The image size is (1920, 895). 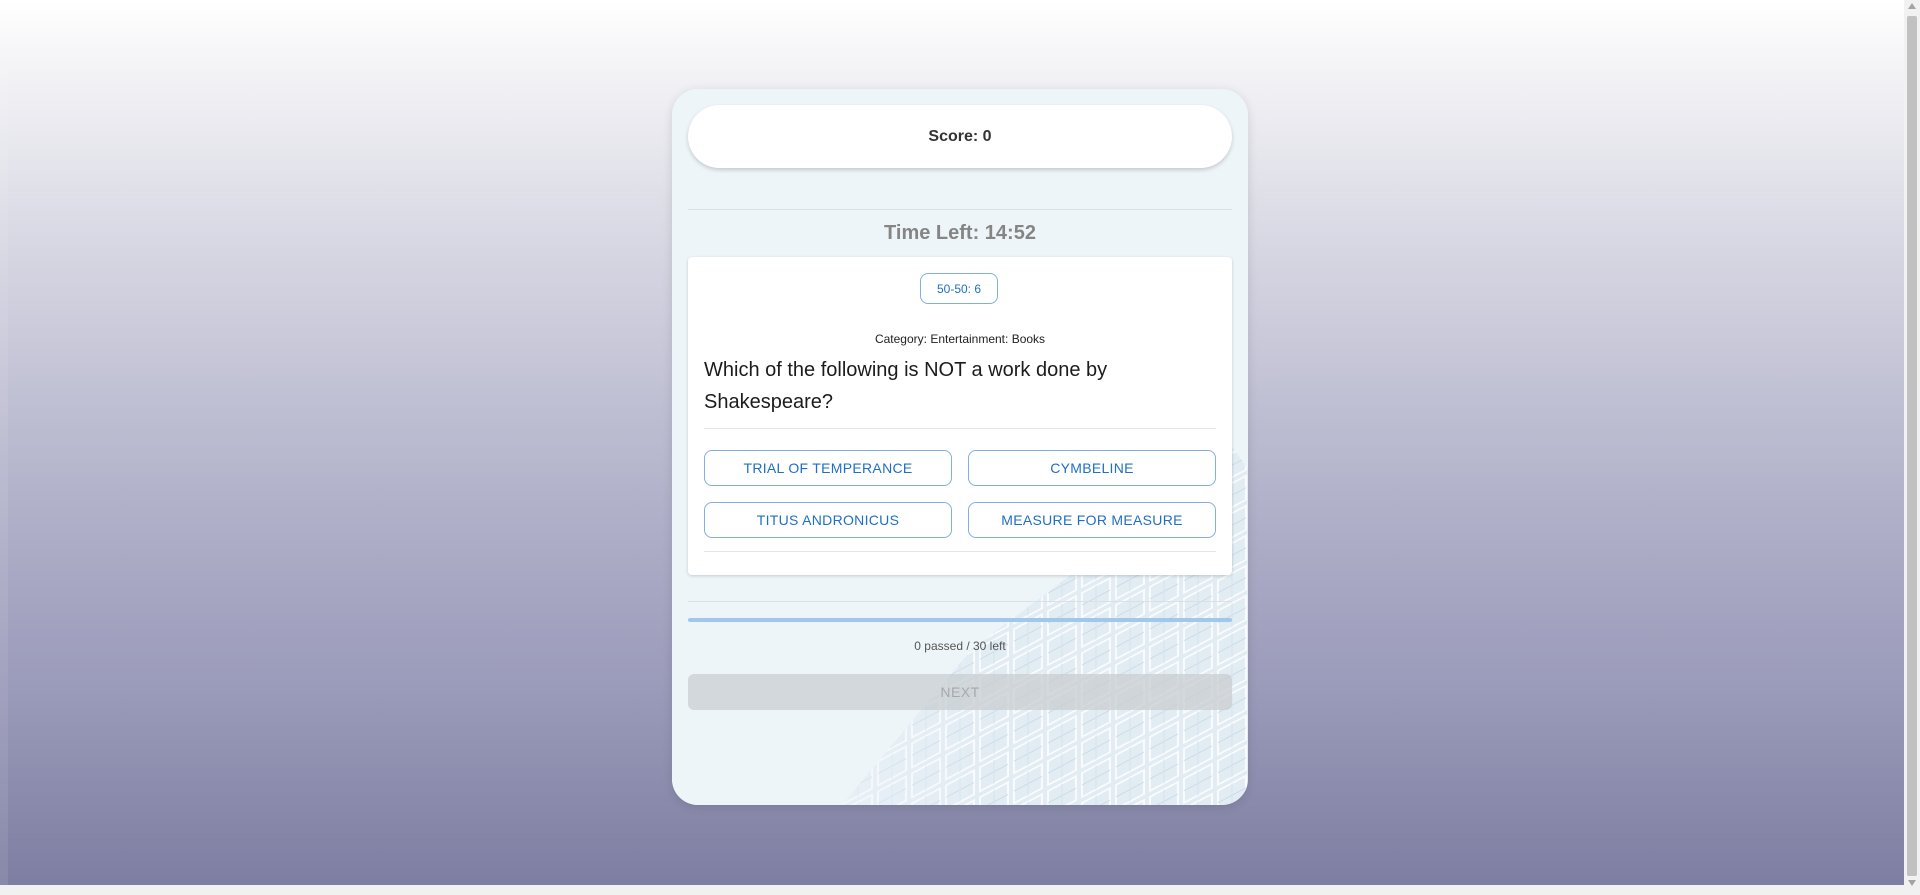 I want to click on bottom-divider, so click(x=960, y=601).